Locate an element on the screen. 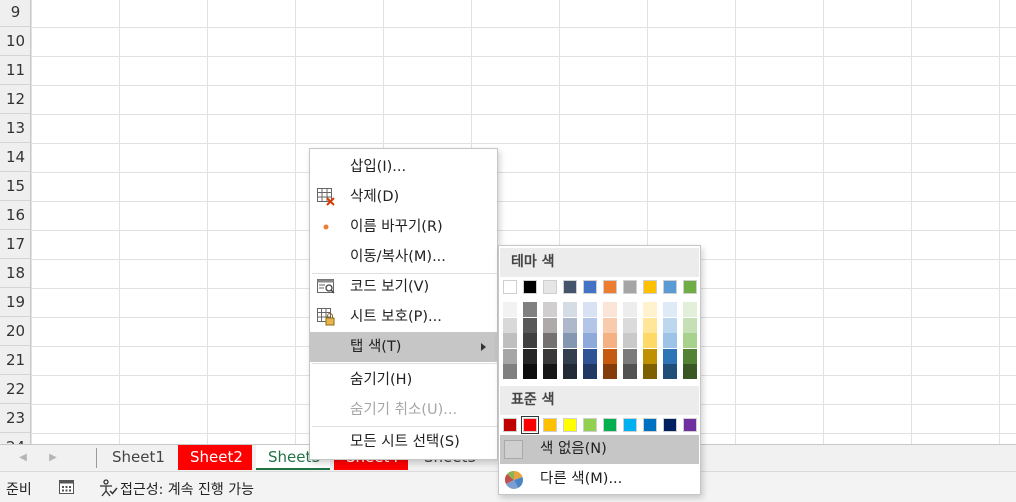 This screenshot has height=502, width=1016. scroll-tabs-right-icon: ▶ is located at coordinates (53, 458).